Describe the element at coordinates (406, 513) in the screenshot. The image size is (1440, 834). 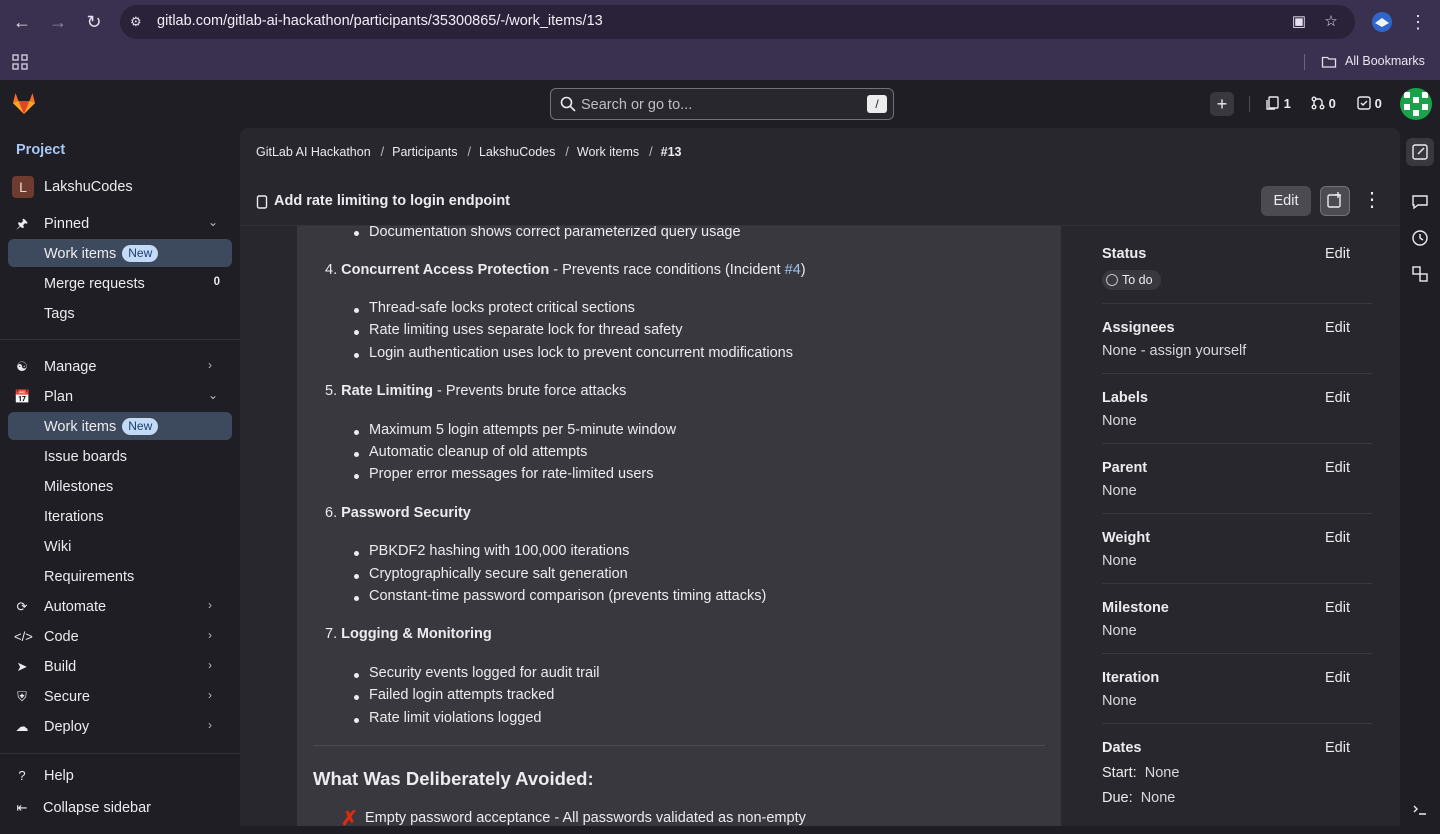
I see `item-title: Password Security` at that location.